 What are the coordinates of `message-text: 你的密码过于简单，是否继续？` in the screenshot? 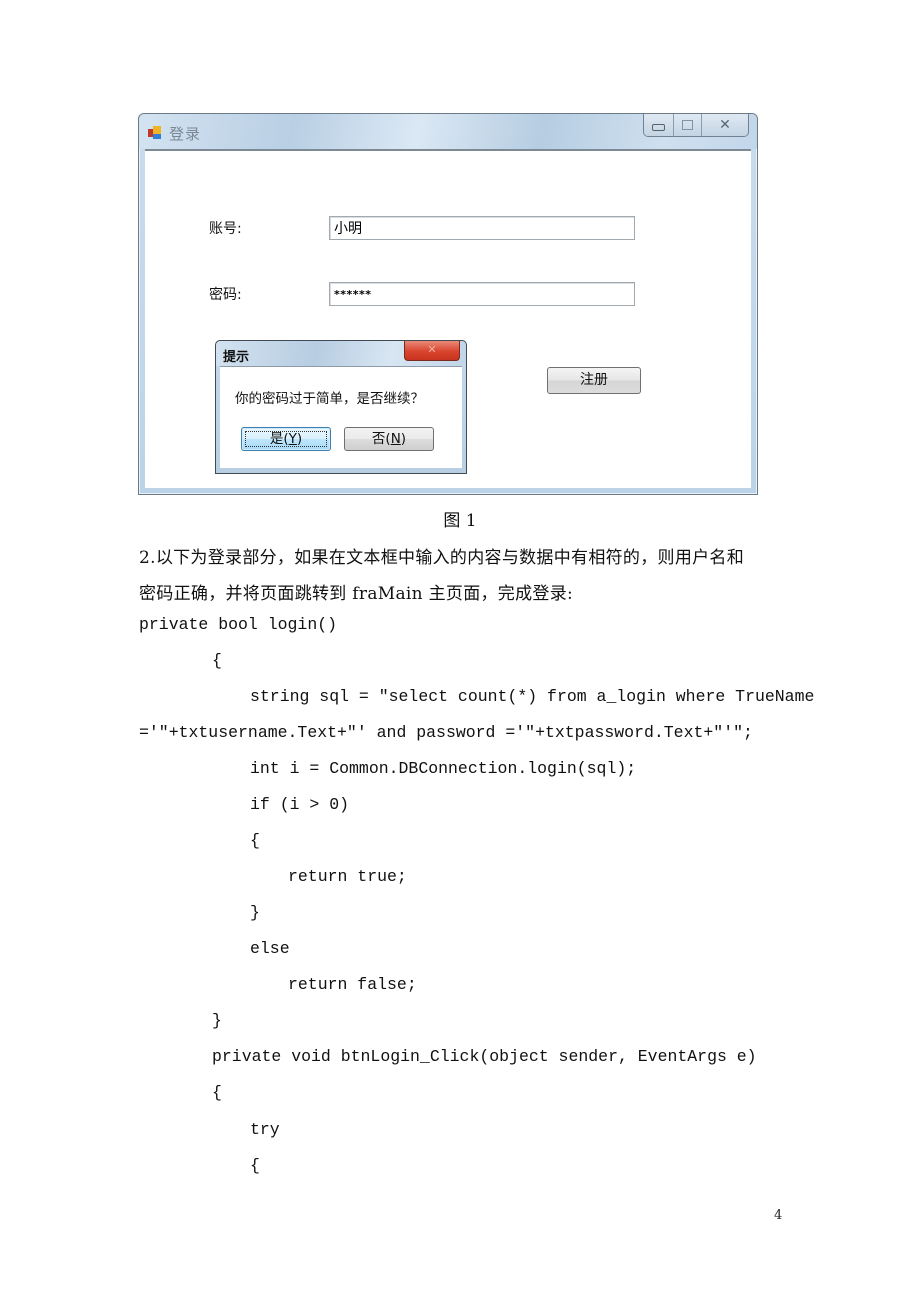 It's located at (329, 399).